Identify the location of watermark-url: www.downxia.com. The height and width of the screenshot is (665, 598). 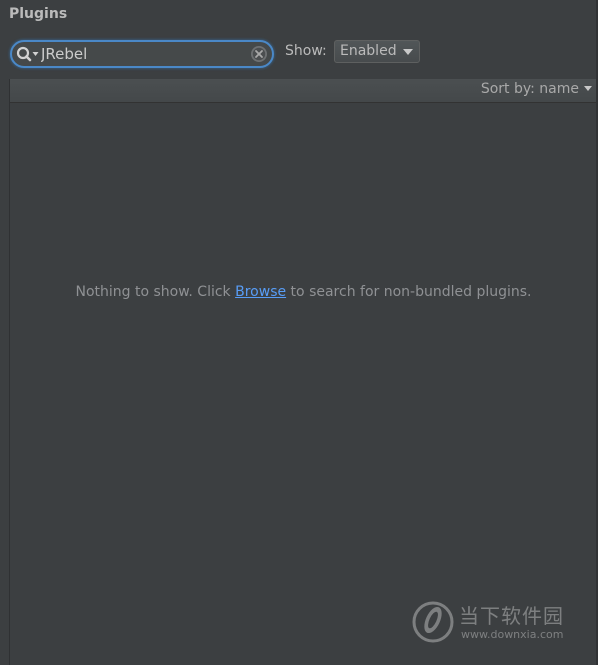
(512, 634).